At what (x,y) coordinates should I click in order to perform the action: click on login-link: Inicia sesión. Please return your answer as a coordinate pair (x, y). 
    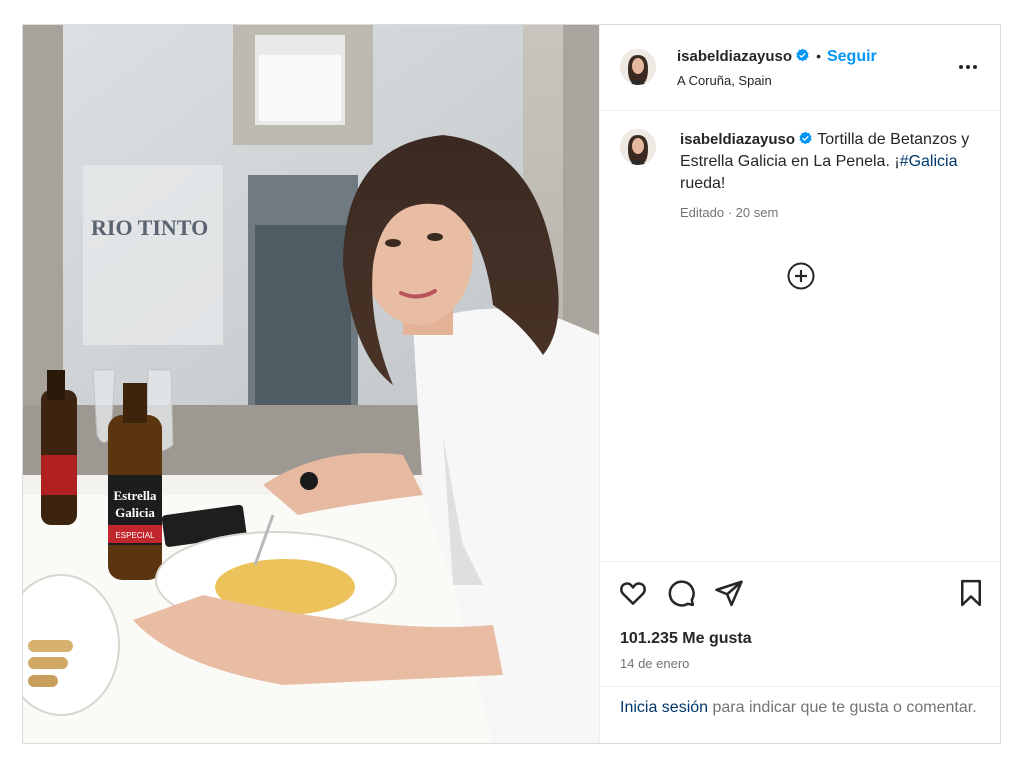
    Looking at the image, I should click on (664, 707).